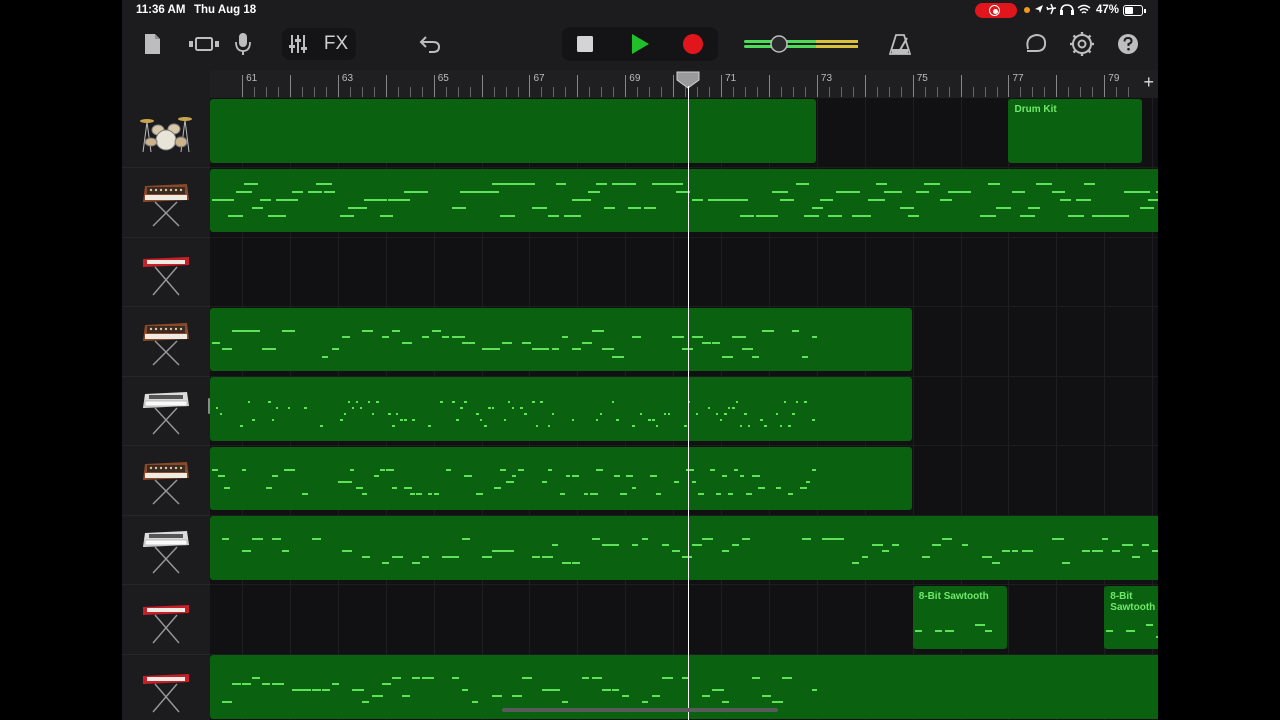 The height and width of the screenshot is (720, 1280). What do you see at coordinates (1148, 82) in the screenshot?
I see `add-section-button: +` at bounding box center [1148, 82].